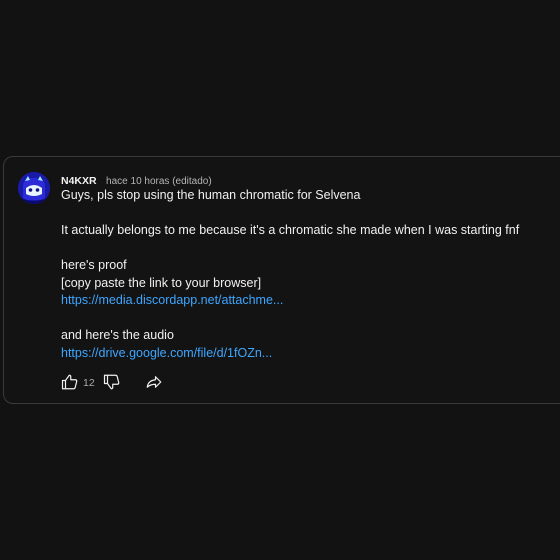 The width and height of the screenshot is (560, 560). I want to click on author-name: N4KXR, so click(79, 181).